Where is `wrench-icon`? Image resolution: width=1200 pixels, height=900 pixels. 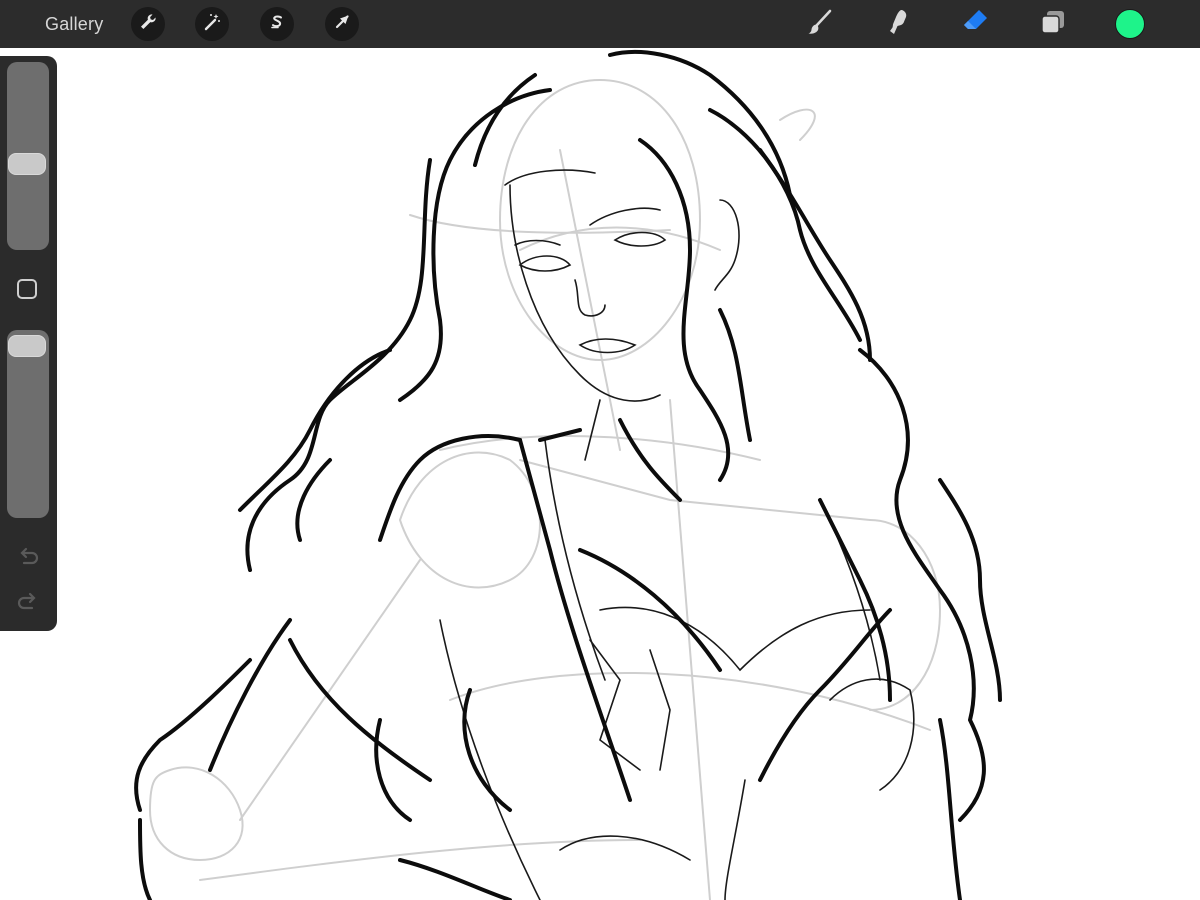
wrench-icon is located at coordinates (148, 24).